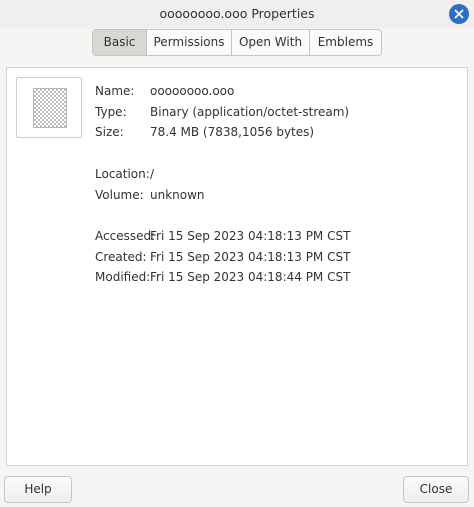  Describe the element at coordinates (345, 42) in the screenshot. I see `tab-emblems: Emblems` at that location.